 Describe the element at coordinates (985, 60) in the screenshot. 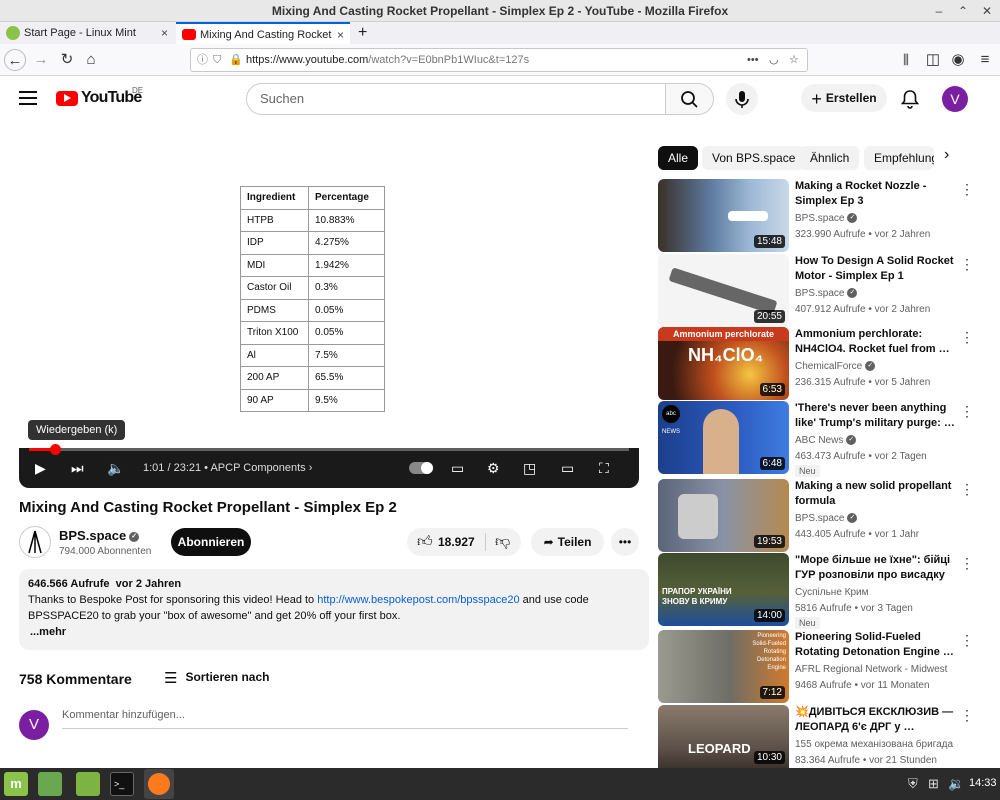

I see `menu-icon: ≡` at that location.